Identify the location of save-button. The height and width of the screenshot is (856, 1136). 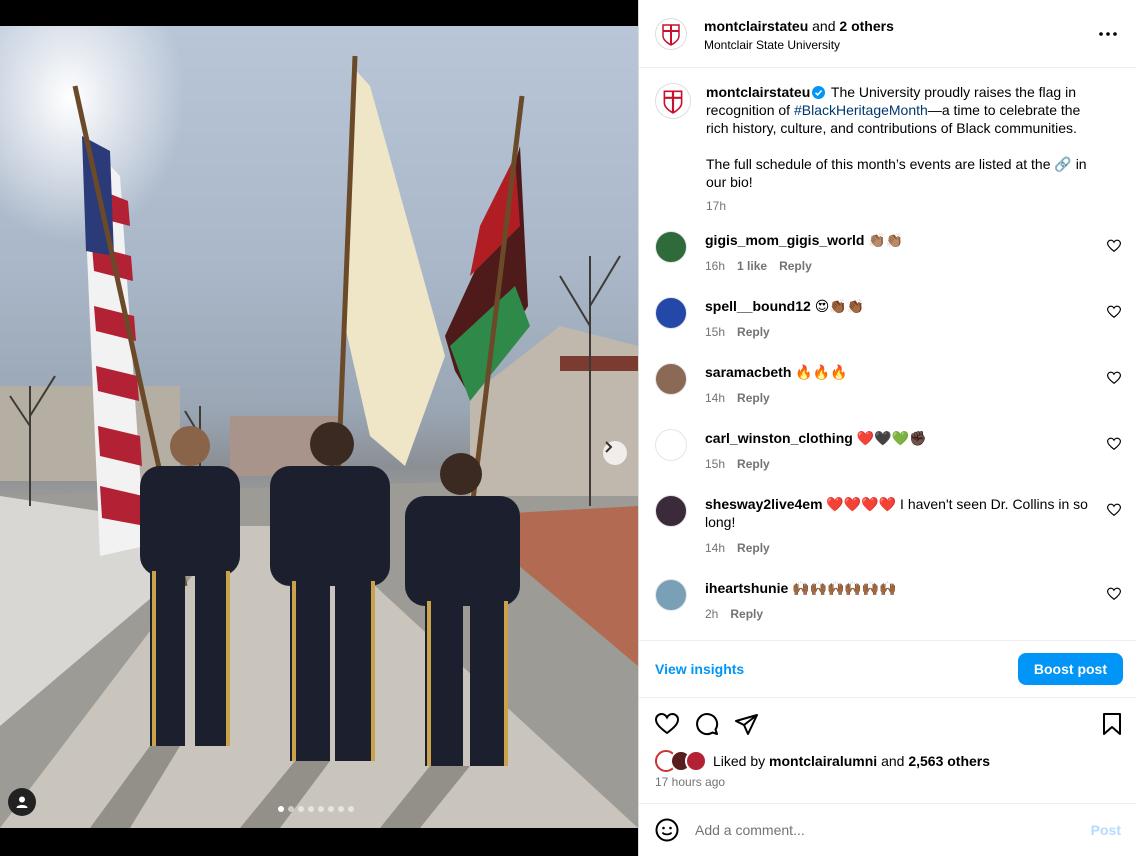
(1112, 724).